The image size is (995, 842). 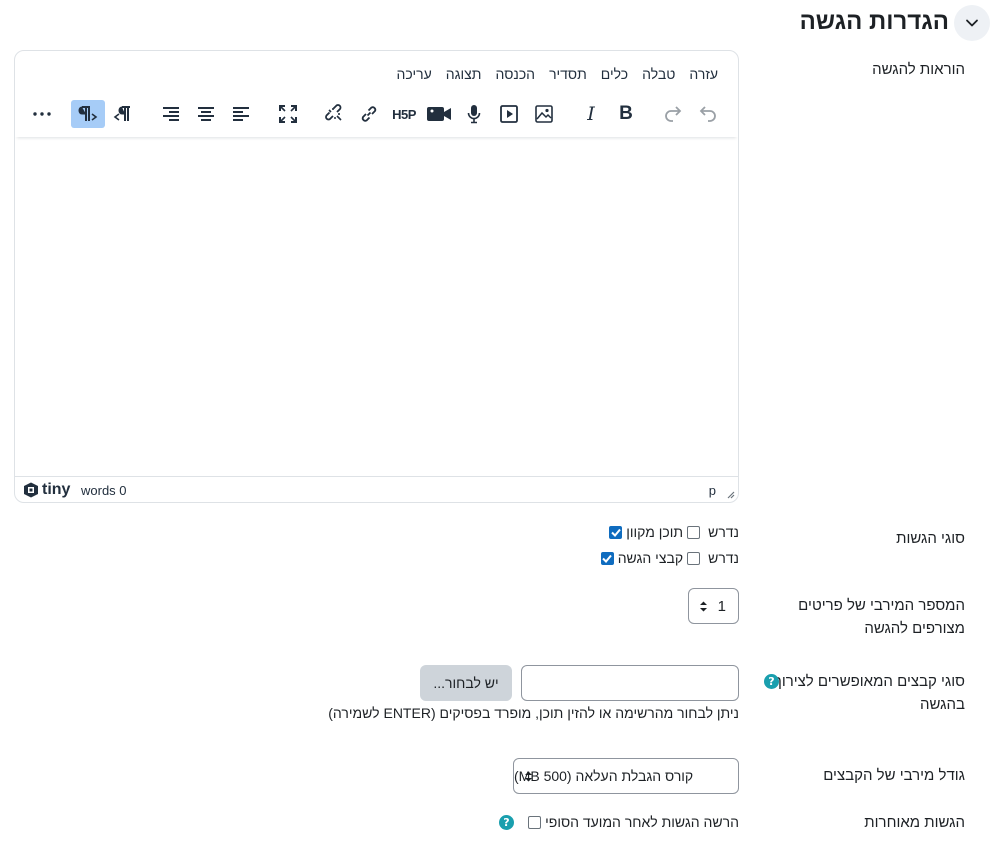 I want to click on menu-edit: עריכה, so click(x=414, y=76).